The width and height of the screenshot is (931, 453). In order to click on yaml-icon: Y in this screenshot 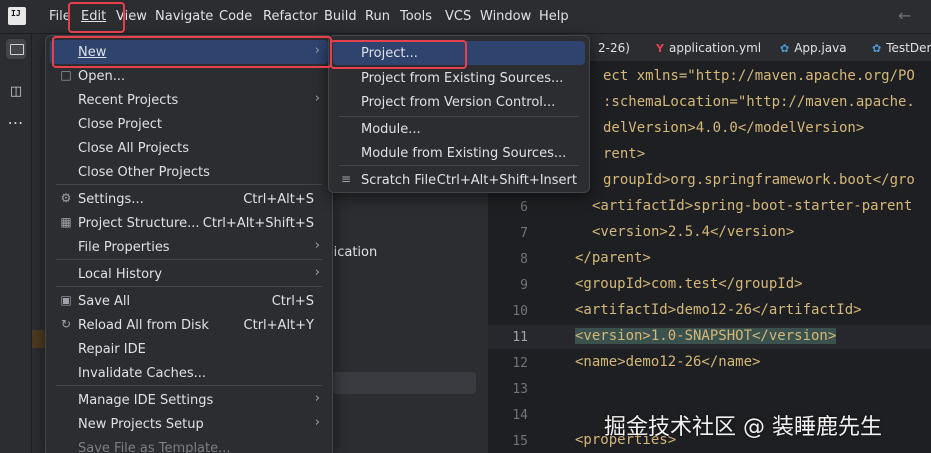, I will do `click(660, 48)`.